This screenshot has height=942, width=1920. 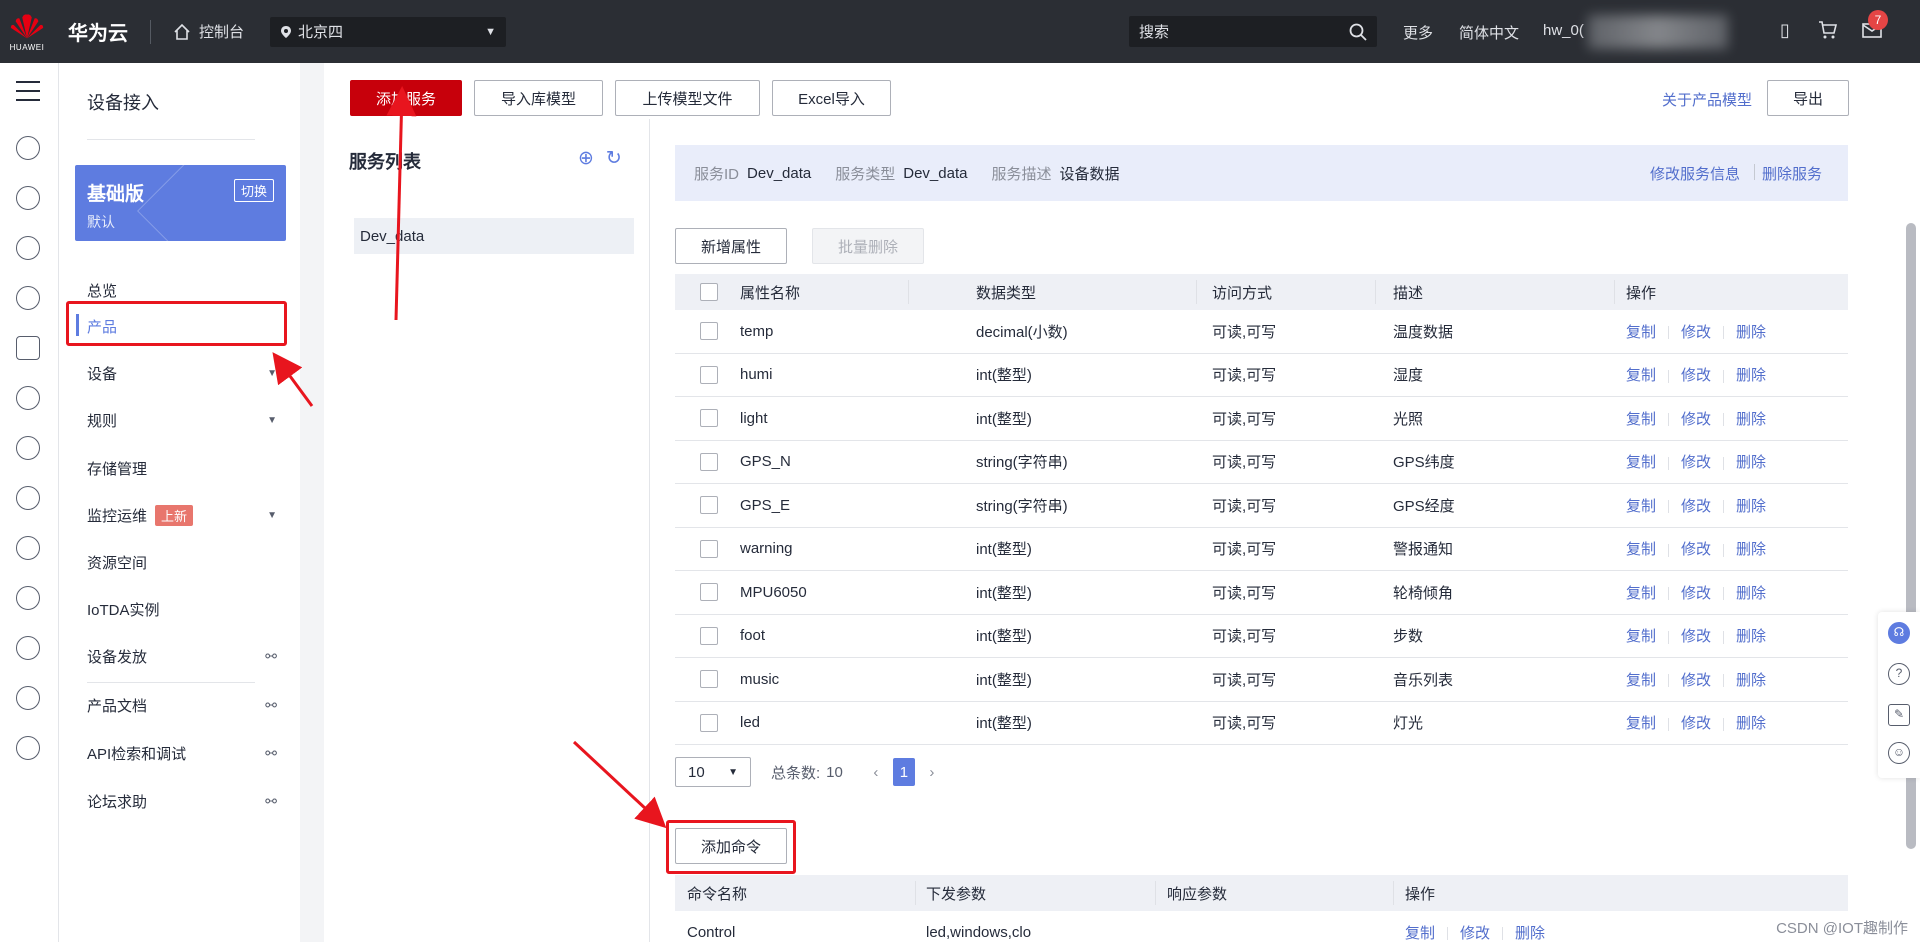 What do you see at coordinates (253, 190) in the screenshot?
I see `switch-edition-button: 切换` at bounding box center [253, 190].